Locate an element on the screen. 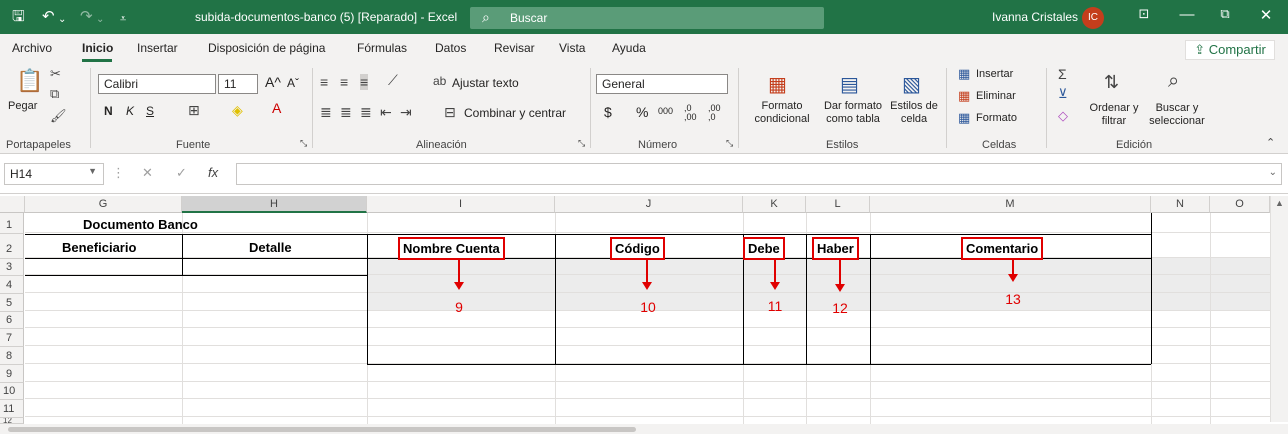 The image size is (1288, 434). undo-icon: ↶ is located at coordinates (48, 17).